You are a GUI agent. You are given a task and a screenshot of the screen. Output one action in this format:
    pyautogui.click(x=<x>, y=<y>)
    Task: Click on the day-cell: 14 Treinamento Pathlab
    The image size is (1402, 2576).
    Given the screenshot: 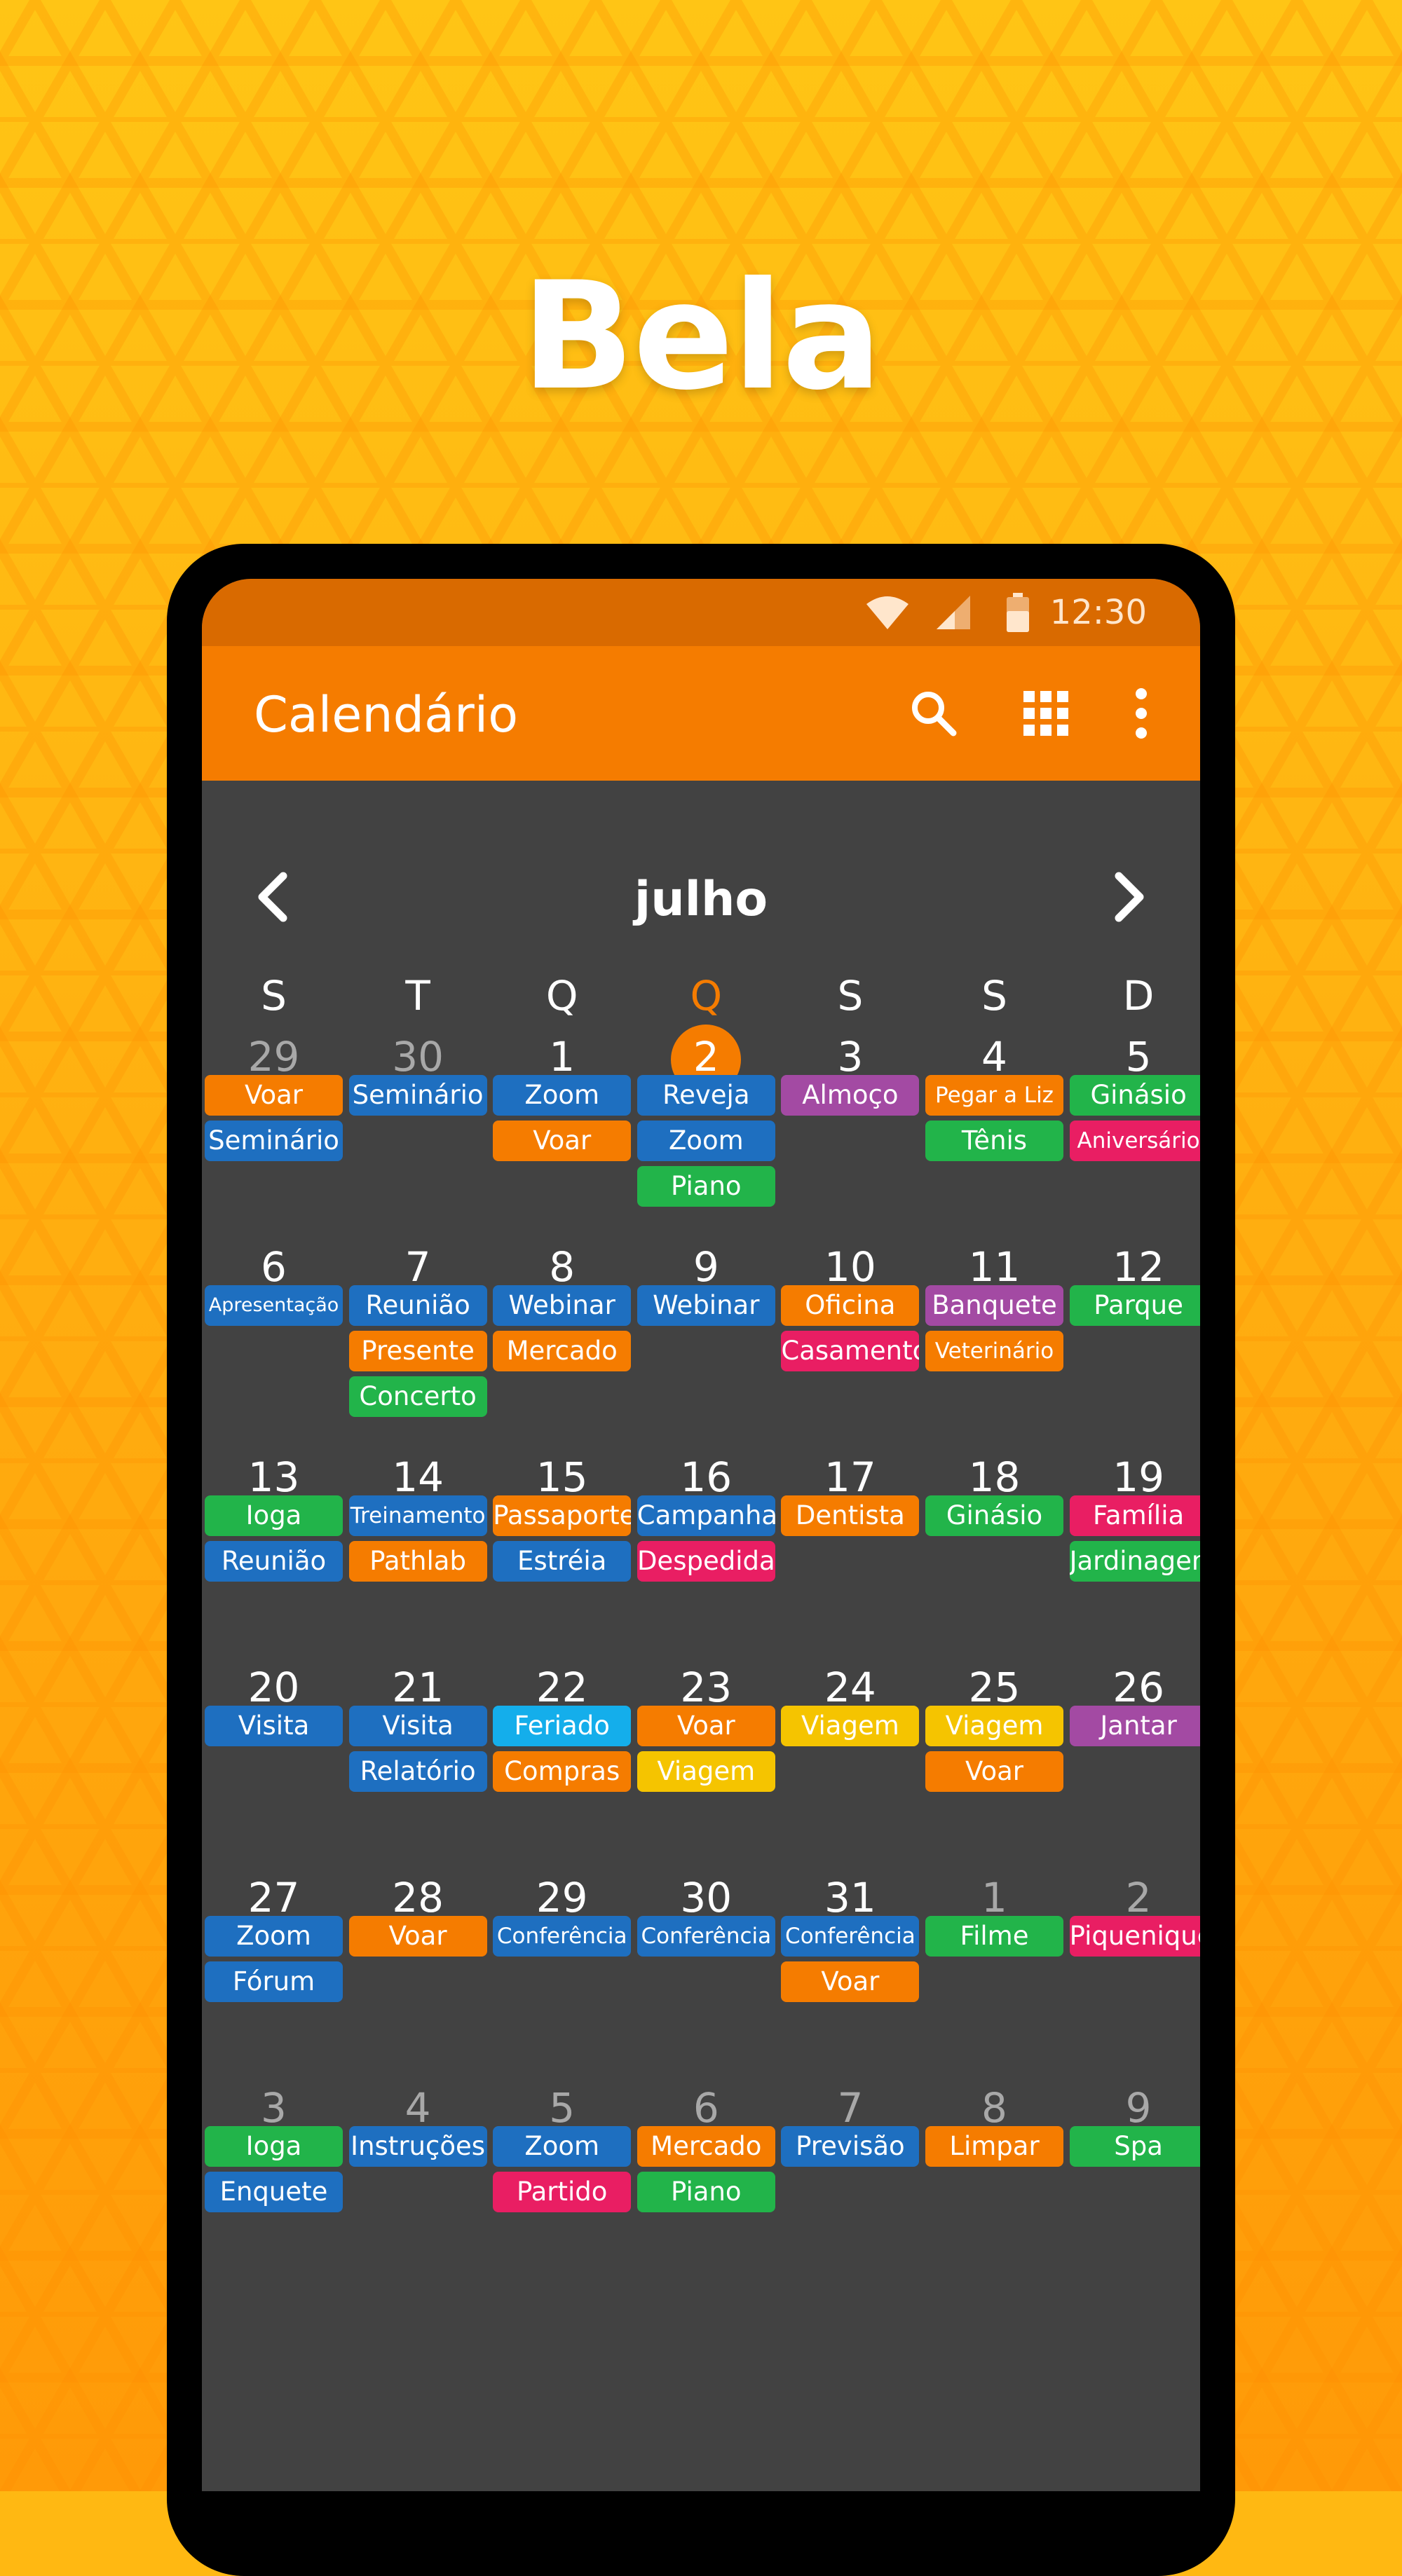 What is the action you would take?
    pyautogui.click(x=418, y=1554)
    